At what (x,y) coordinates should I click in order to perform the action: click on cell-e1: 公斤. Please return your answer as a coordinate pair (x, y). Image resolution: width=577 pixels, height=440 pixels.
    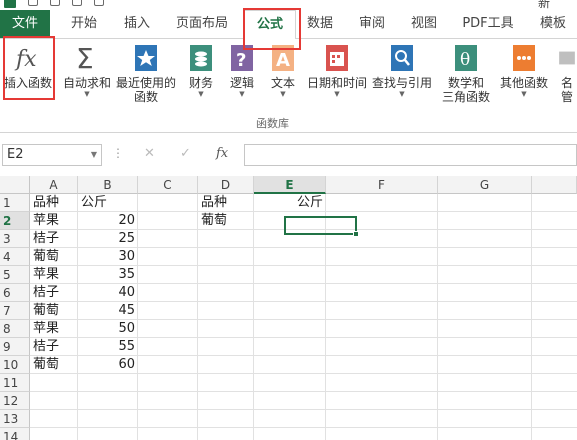
    Looking at the image, I should click on (290, 203).